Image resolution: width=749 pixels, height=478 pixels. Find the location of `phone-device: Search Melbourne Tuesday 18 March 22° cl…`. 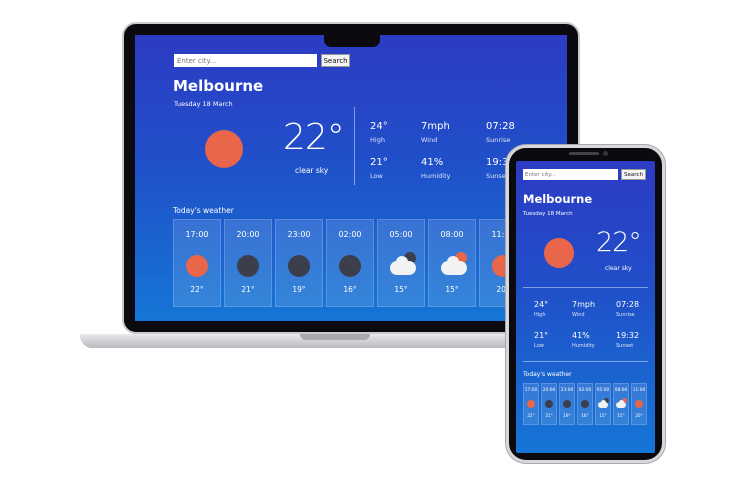

phone-device: Search Melbourne Tuesday 18 March 22° cl… is located at coordinates (585, 304).